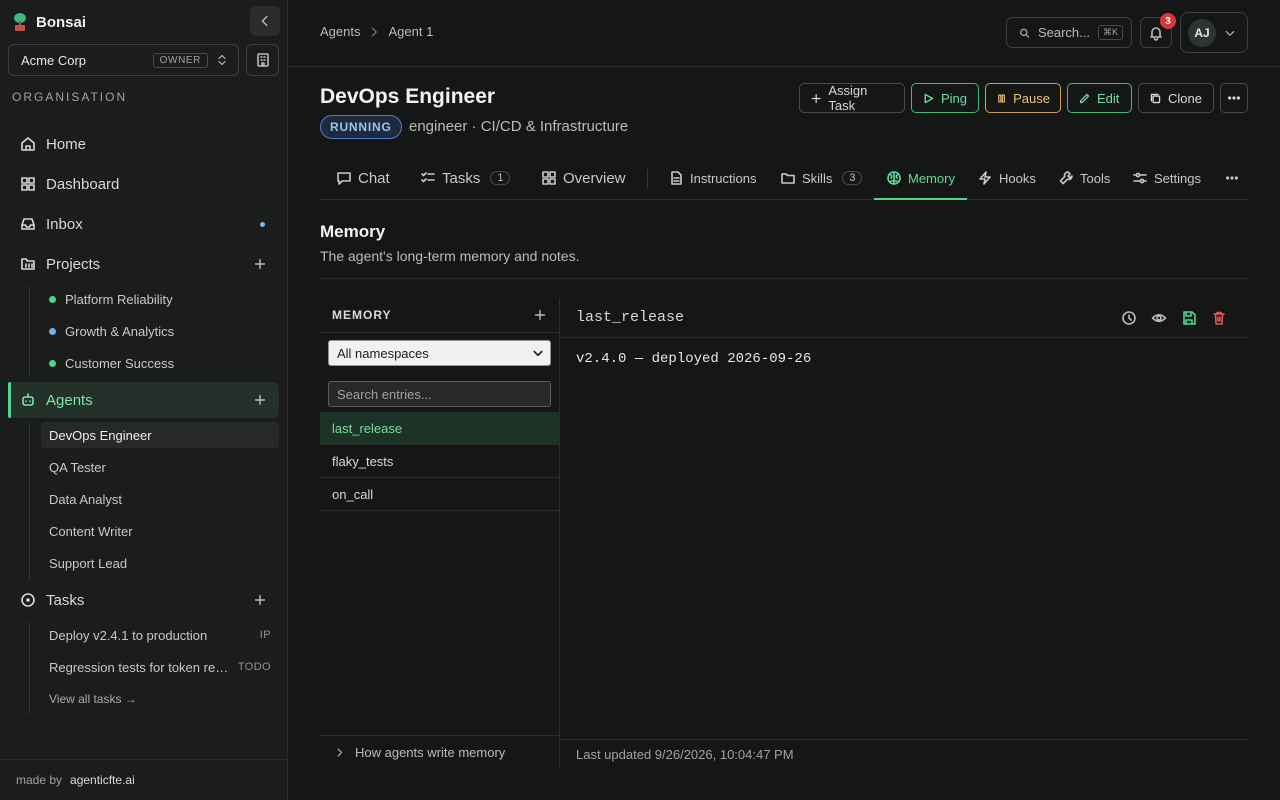 The width and height of the screenshot is (1280, 800). What do you see at coordinates (160, 299) in the screenshot?
I see `sidebar-project-item: Platform Reliability` at bounding box center [160, 299].